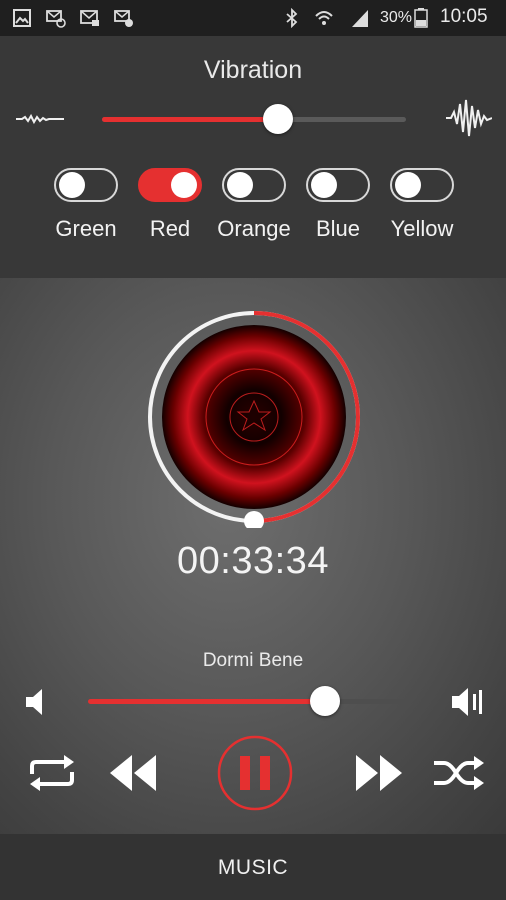 Image resolution: width=506 pixels, height=900 pixels. I want to click on track-title: Dormi Bene, so click(253, 660).